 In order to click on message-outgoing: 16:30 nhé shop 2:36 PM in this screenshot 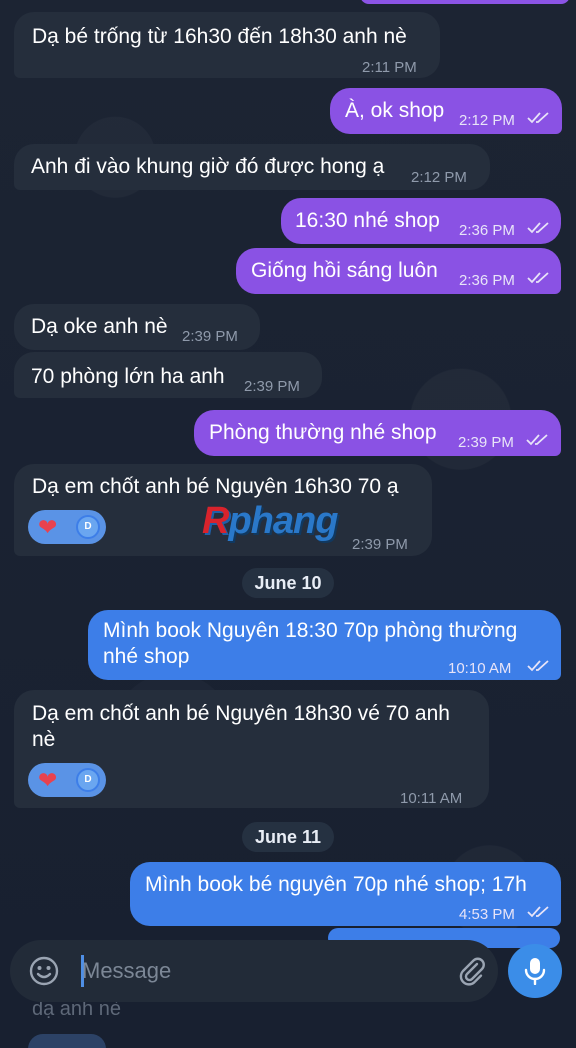, I will do `click(421, 221)`.